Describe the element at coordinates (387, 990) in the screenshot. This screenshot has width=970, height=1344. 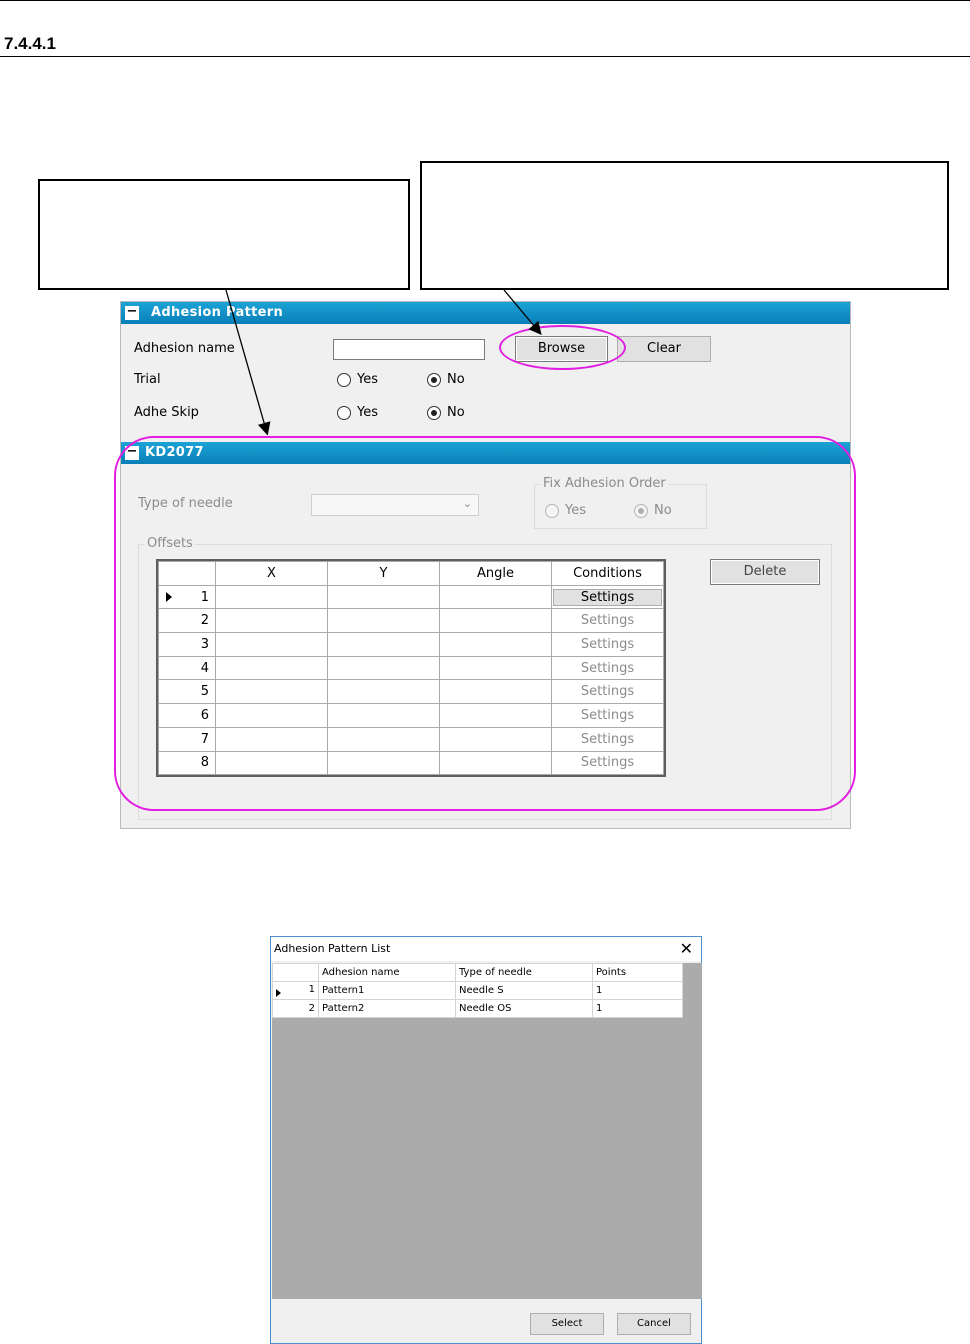
I see `adhesion-name-cell: Pattern1` at that location.